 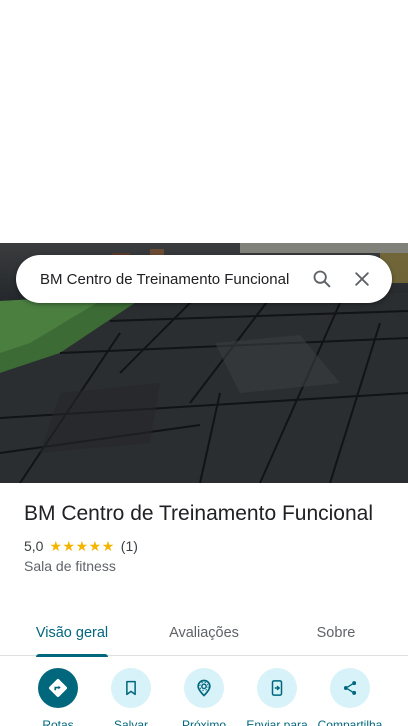 I want to click on directions-button: Rotas, so click(x=58, y=697).